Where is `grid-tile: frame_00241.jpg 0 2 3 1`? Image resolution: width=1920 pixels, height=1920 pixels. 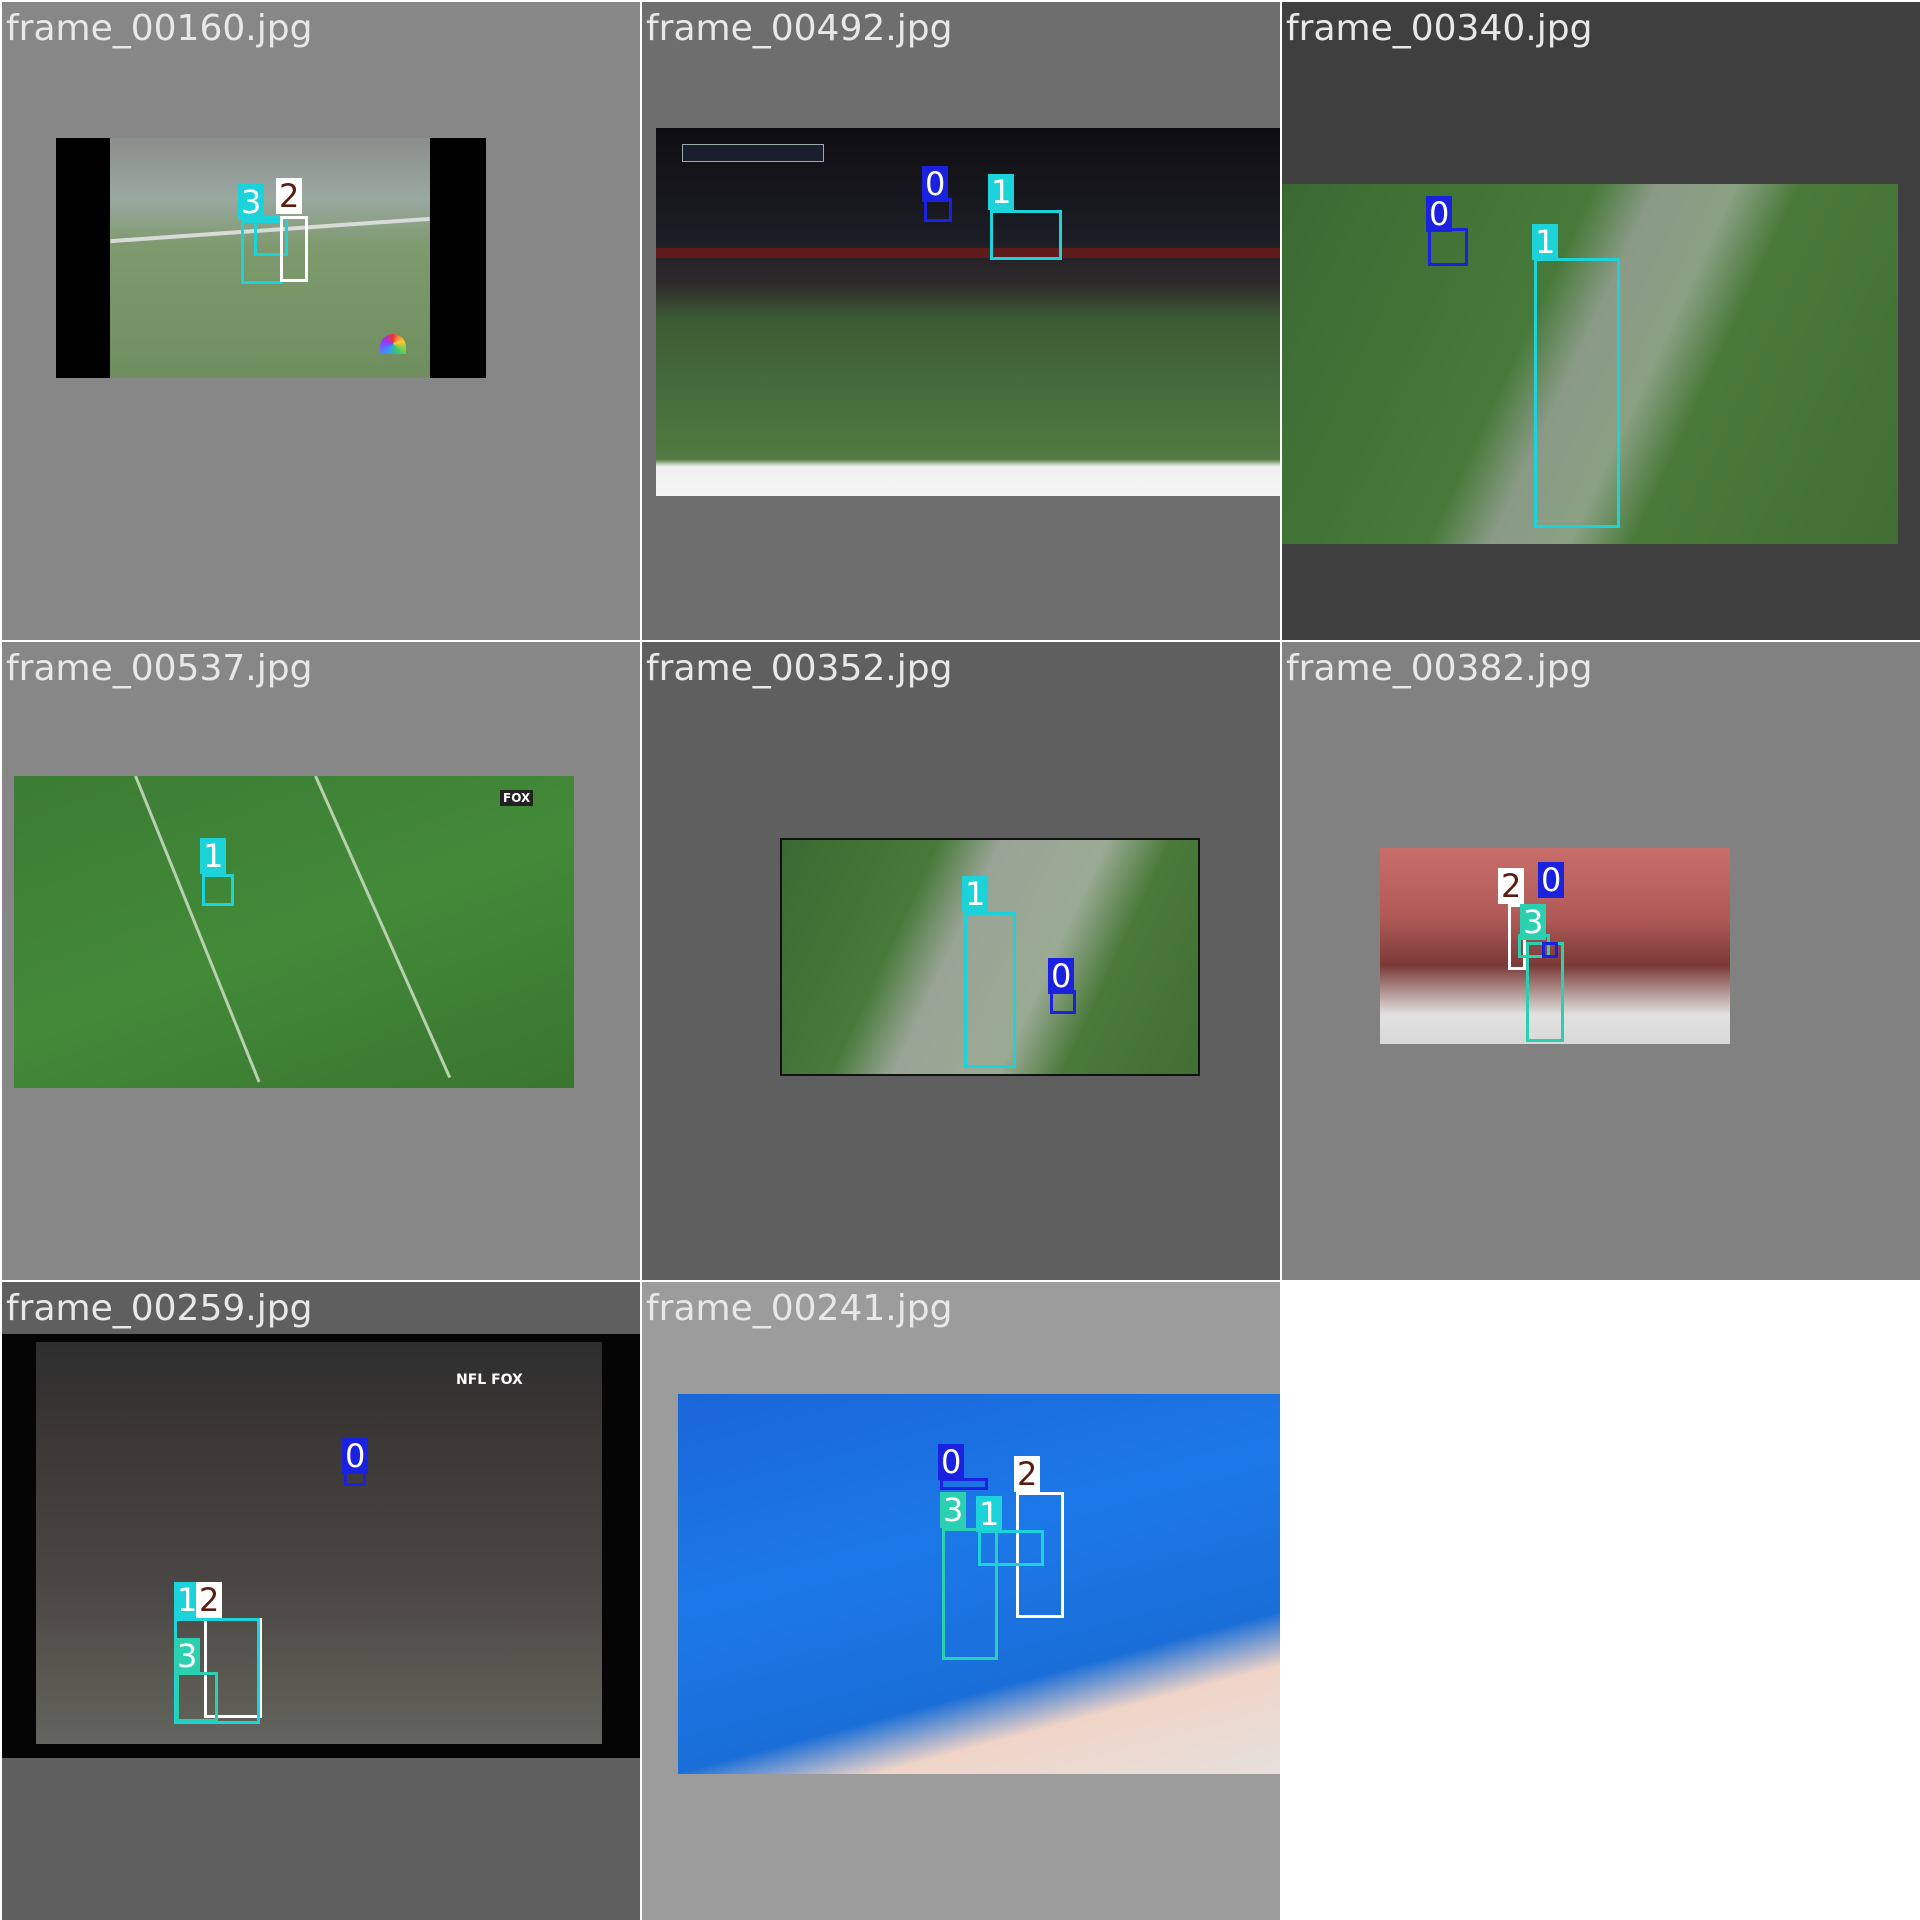 grid-tile: frame_00241.jpg 0 2 3 1 is located at coordinates (961, 1601).